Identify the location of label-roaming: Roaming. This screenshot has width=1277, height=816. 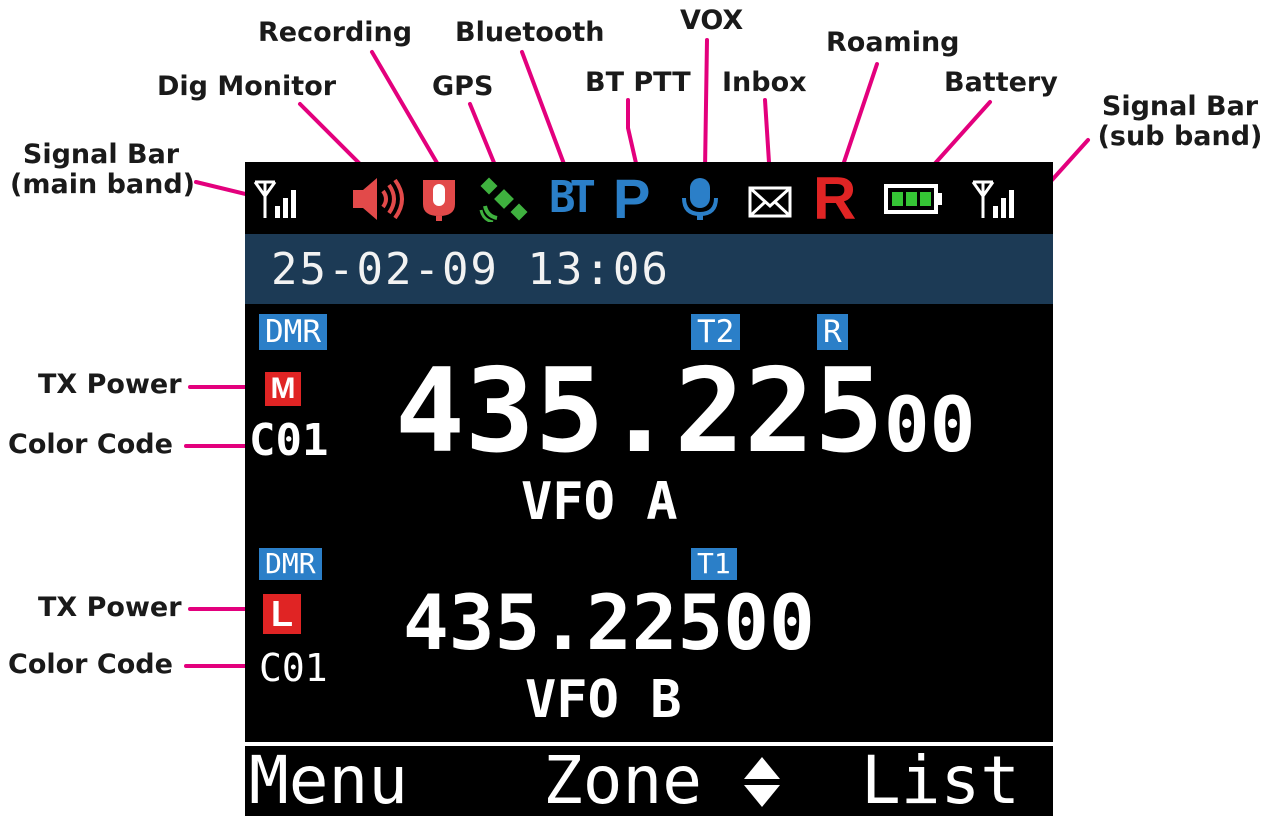
(893, 42).